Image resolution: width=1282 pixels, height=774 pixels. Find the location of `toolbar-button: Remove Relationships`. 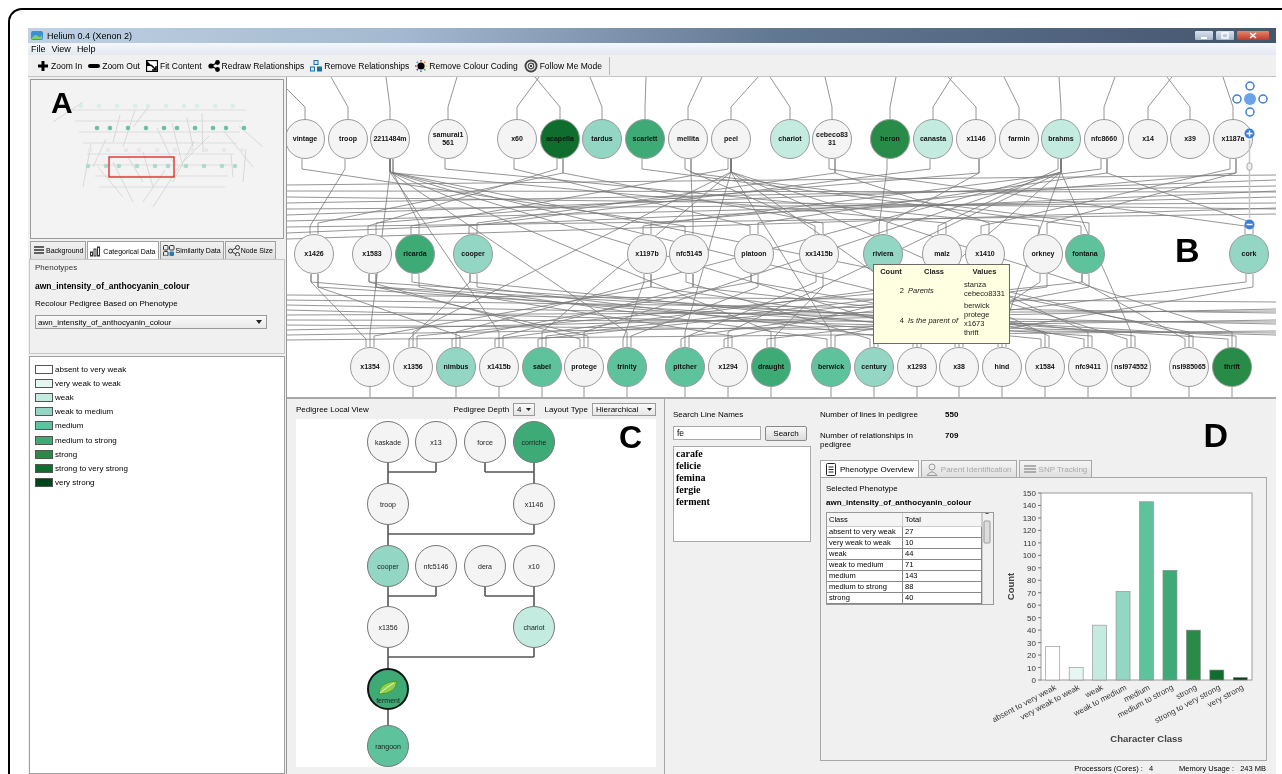

toolbar-button: Remove Relationships is located at coordinates (360, 65).